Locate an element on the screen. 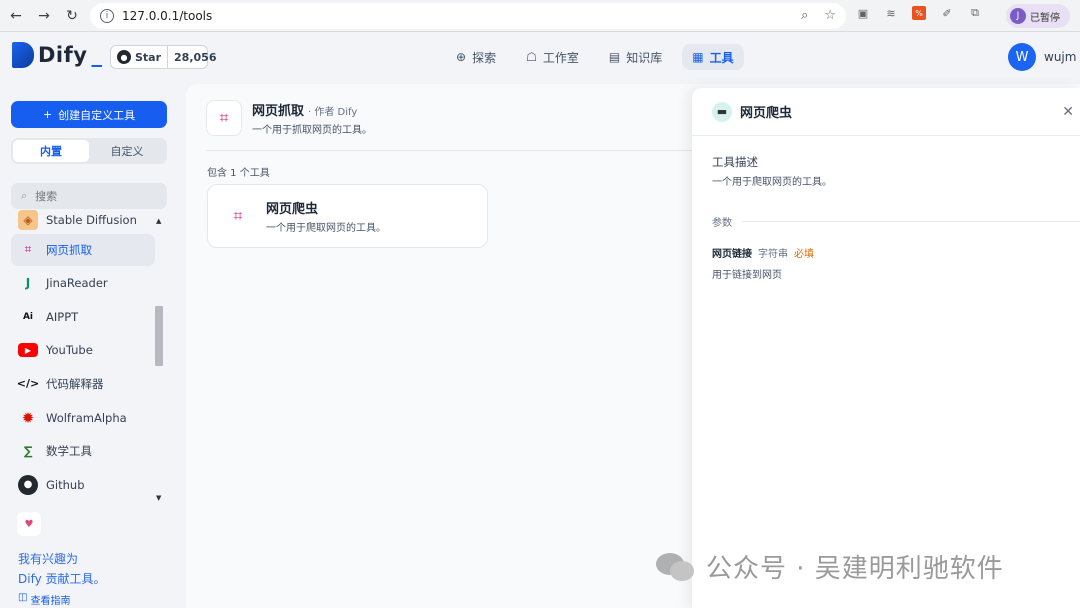  sidebar-item-label: Github is located at coordinates (65, 484).